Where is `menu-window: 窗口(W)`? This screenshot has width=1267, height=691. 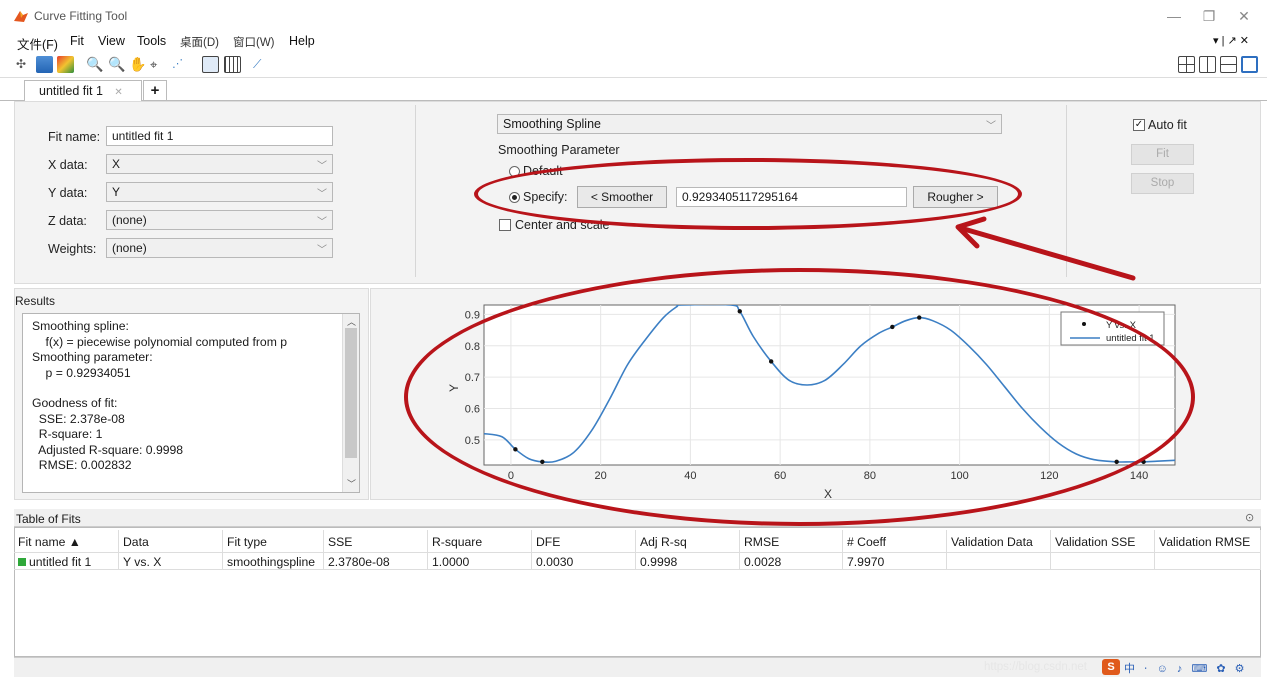
menu-window: 窗口(W) is located at coordinates (254, 42).